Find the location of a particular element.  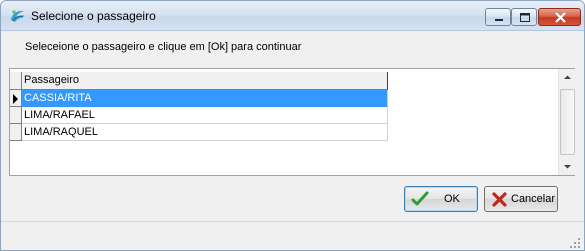

checkmark-icon is located at coordinates (420, 199).